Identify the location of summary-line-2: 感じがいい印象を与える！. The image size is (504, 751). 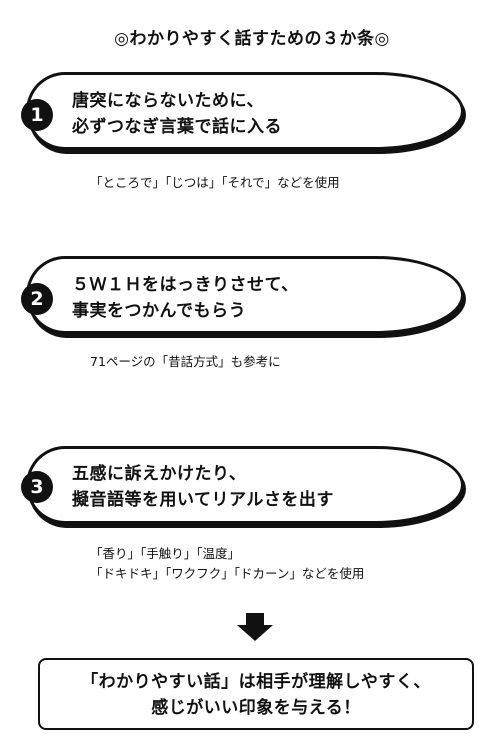
(256, 708).